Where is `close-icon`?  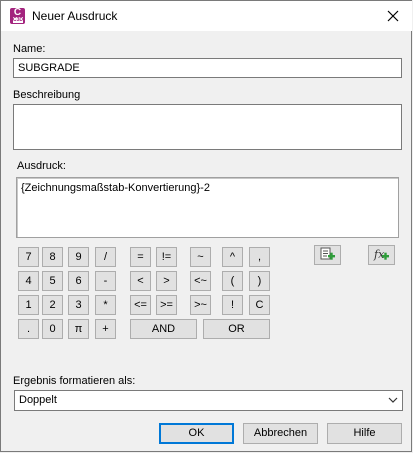 close-icon is located at coordinates (393, 16).